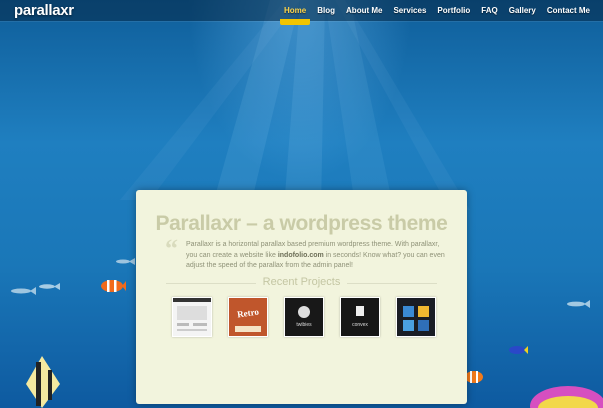 The width and height of the screenshot is (603, 408). What do you see at coordinates (360, 311) in the screenshot?
I see `convex-logo-icon` at bounding box center [360, 311].